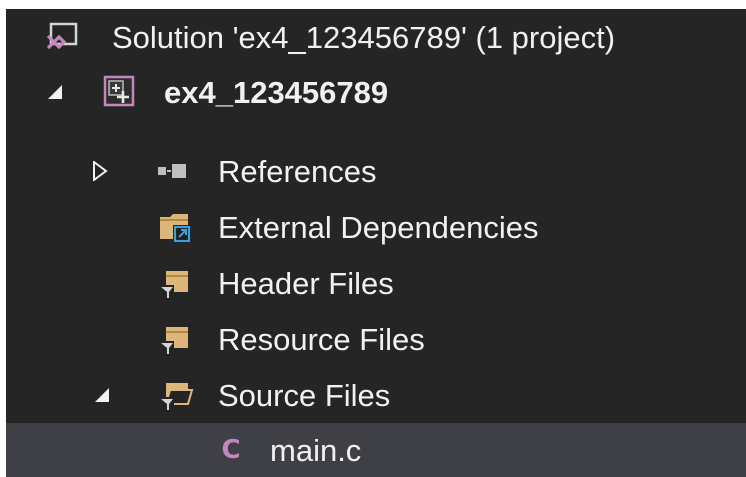 The height and width of the screenshot is (477, 746). I want to click on tree-row-references: References, so click(376, 171).